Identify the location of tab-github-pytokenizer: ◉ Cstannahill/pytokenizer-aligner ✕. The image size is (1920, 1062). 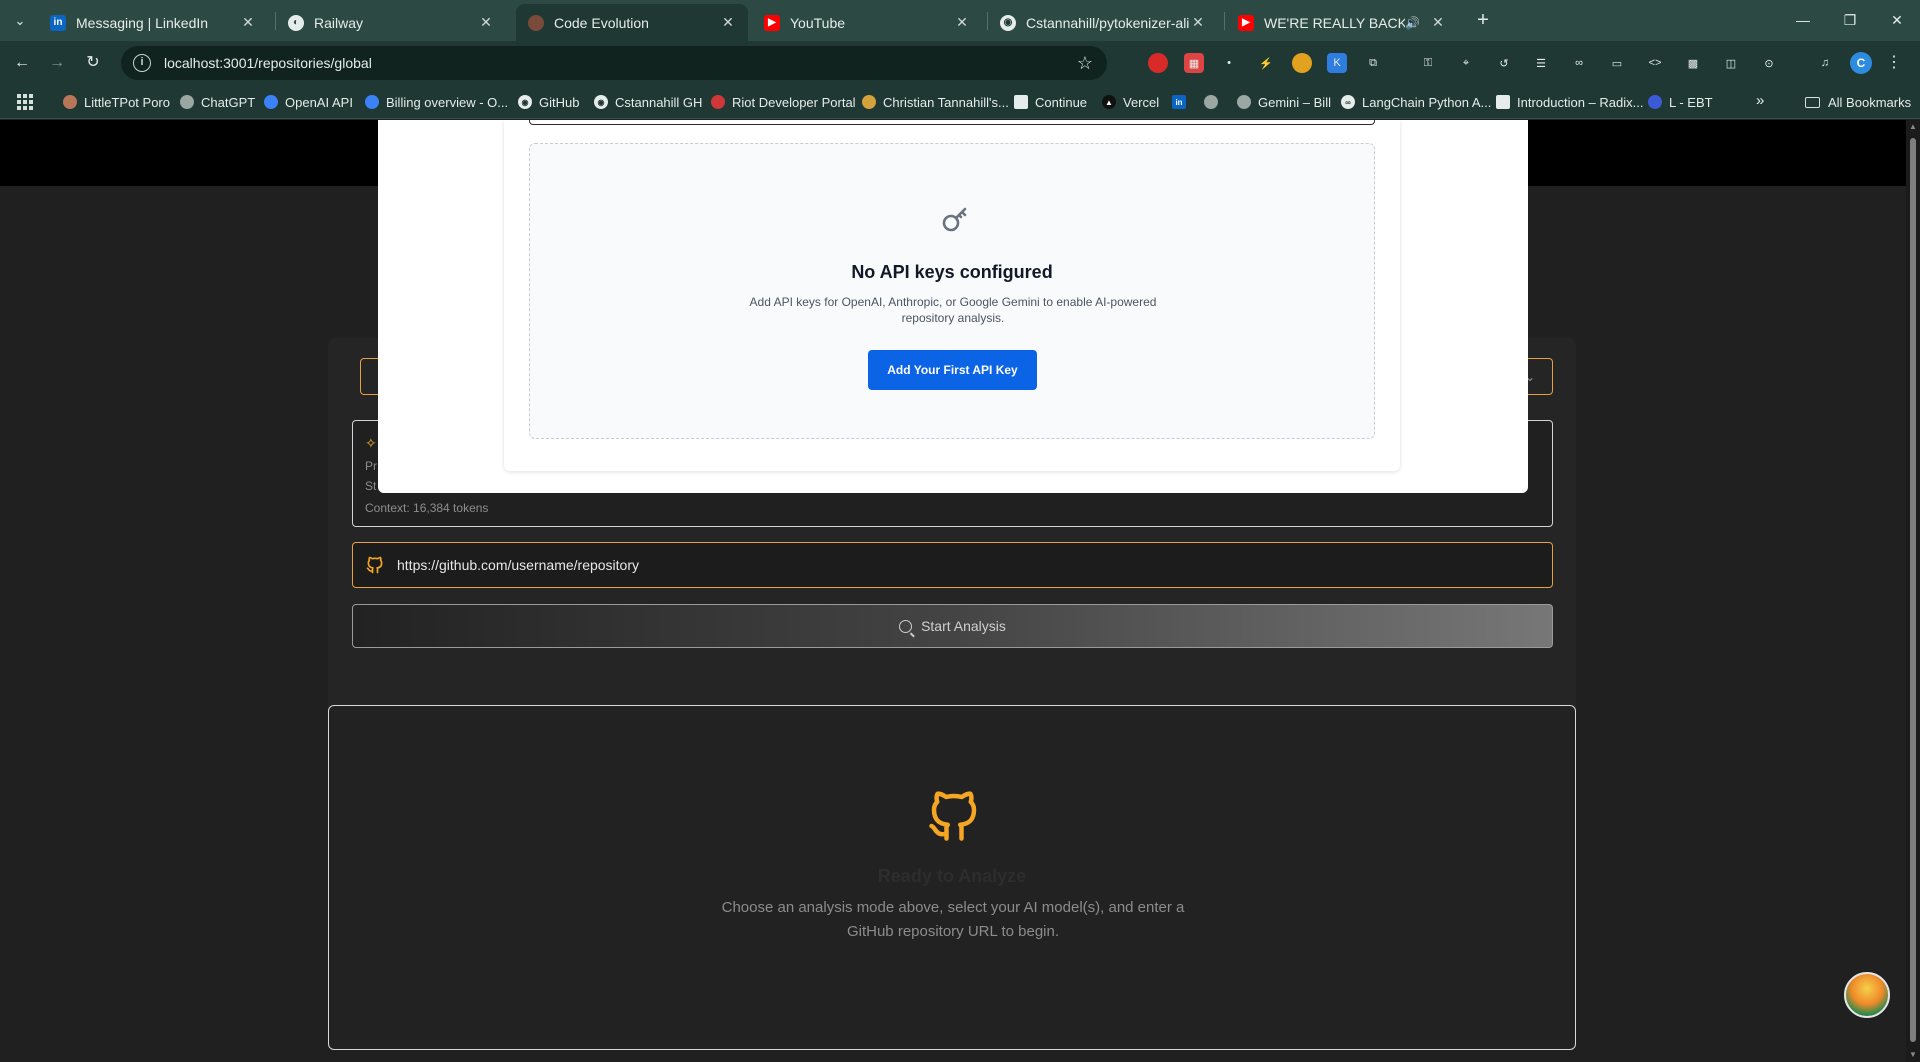
(1103, 22).